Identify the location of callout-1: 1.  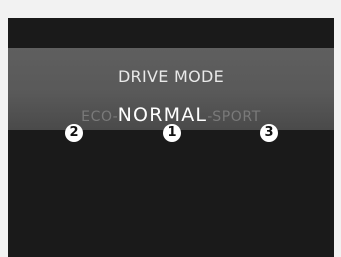
(172, 133).